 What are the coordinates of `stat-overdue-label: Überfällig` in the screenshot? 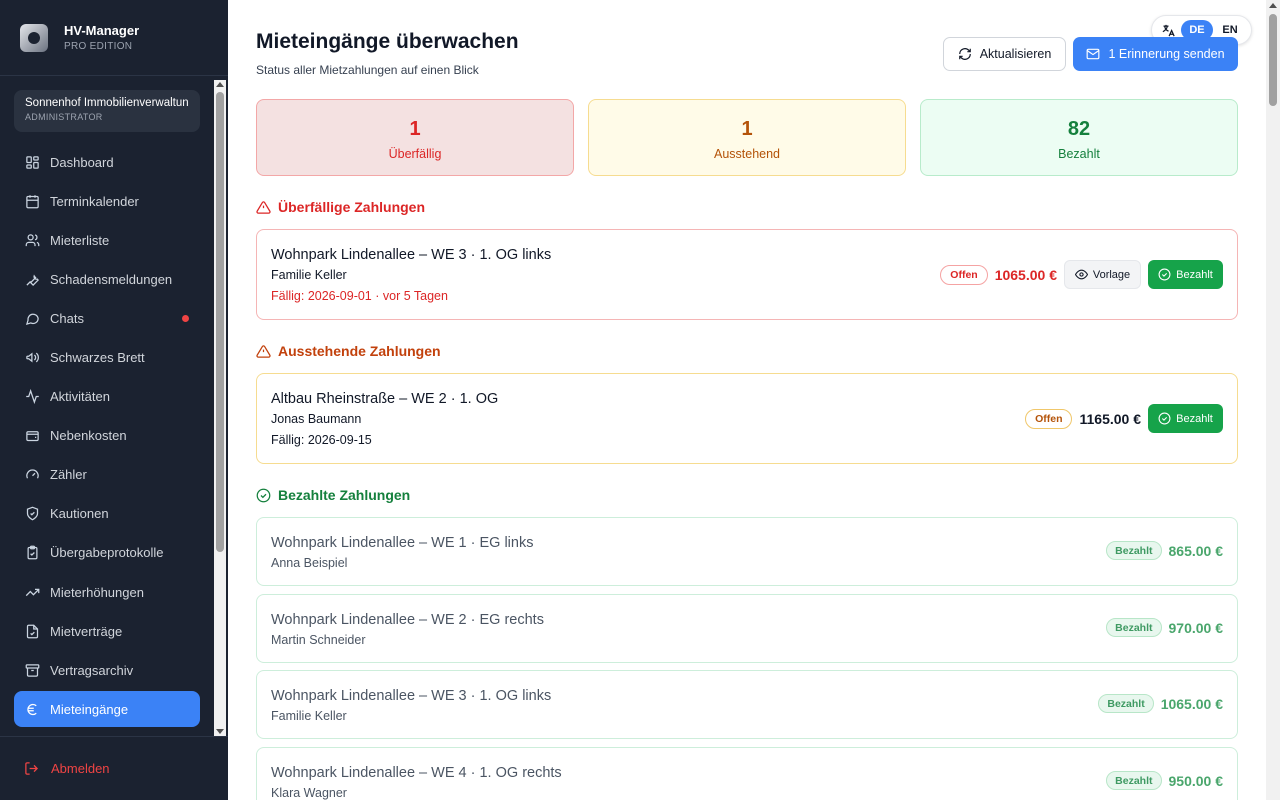 It's located at (415, 154).